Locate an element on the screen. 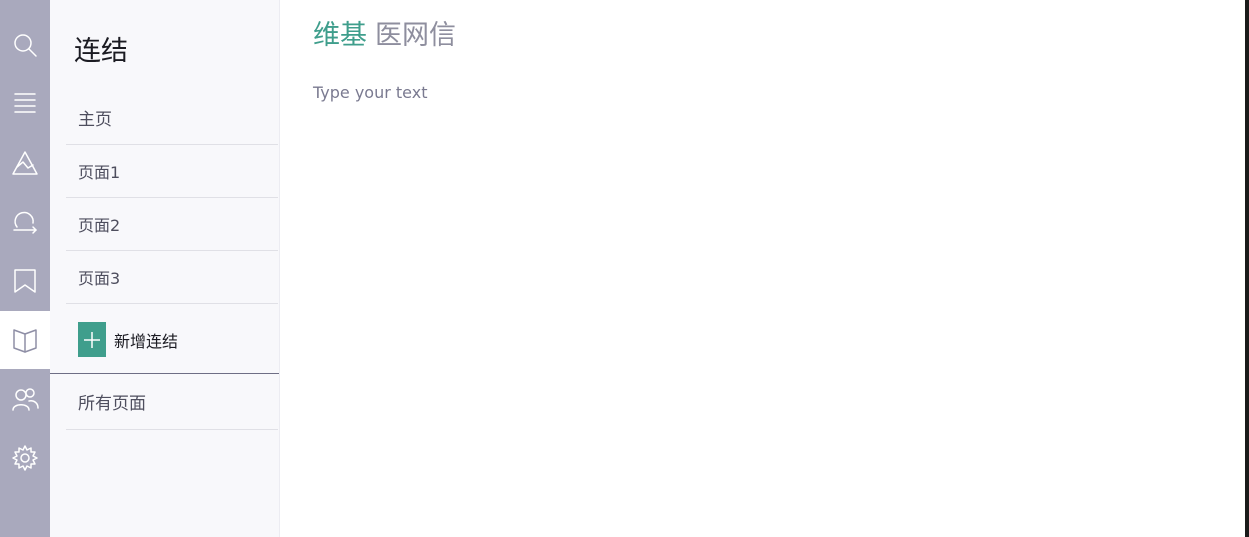  rail-menu-button is located at coordinates (25, 103).